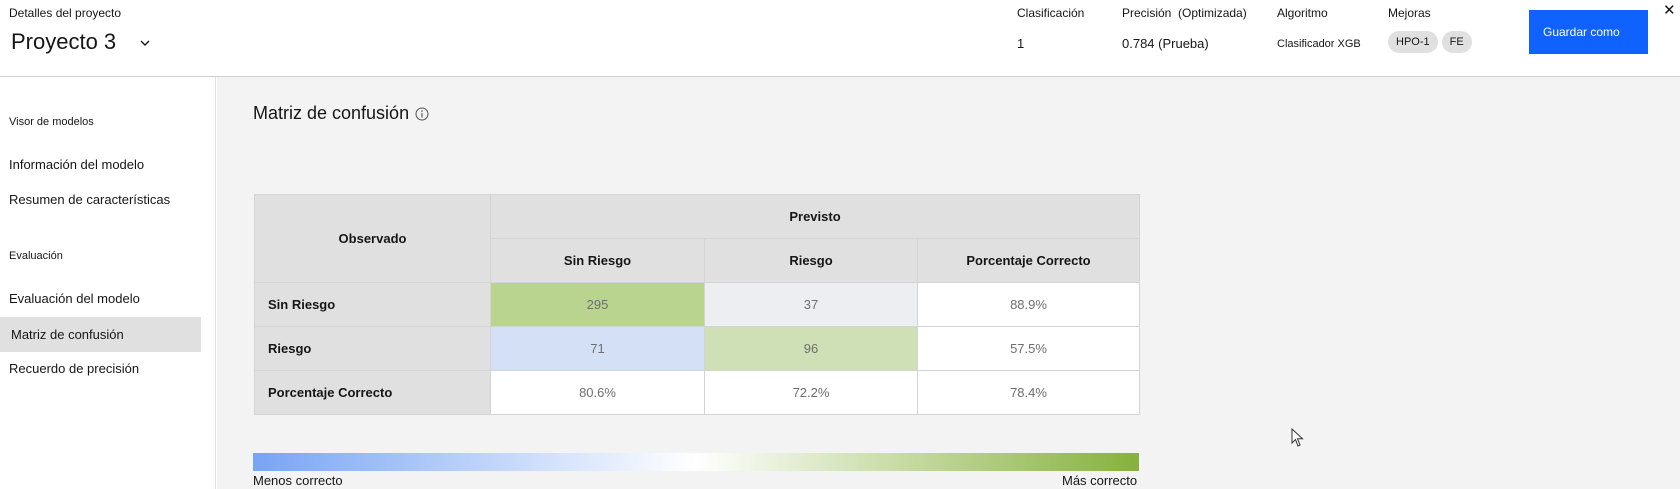  I want to click on algorithm-block: Algoritmo Clasificador XGB, so click(1319, 28).